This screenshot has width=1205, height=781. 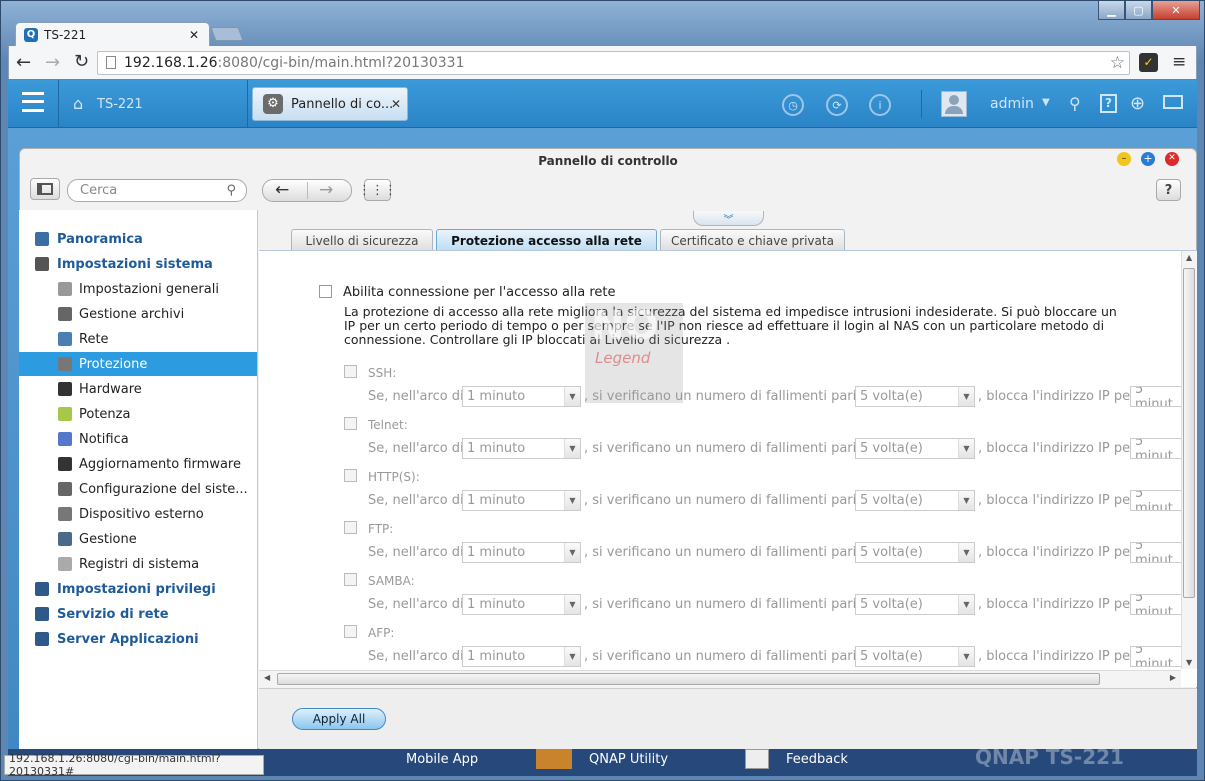 What do you see at coordinates (282, 190) in the screenshot?
I see `back-nav-icon: ←` at bounding box center [282, 190].